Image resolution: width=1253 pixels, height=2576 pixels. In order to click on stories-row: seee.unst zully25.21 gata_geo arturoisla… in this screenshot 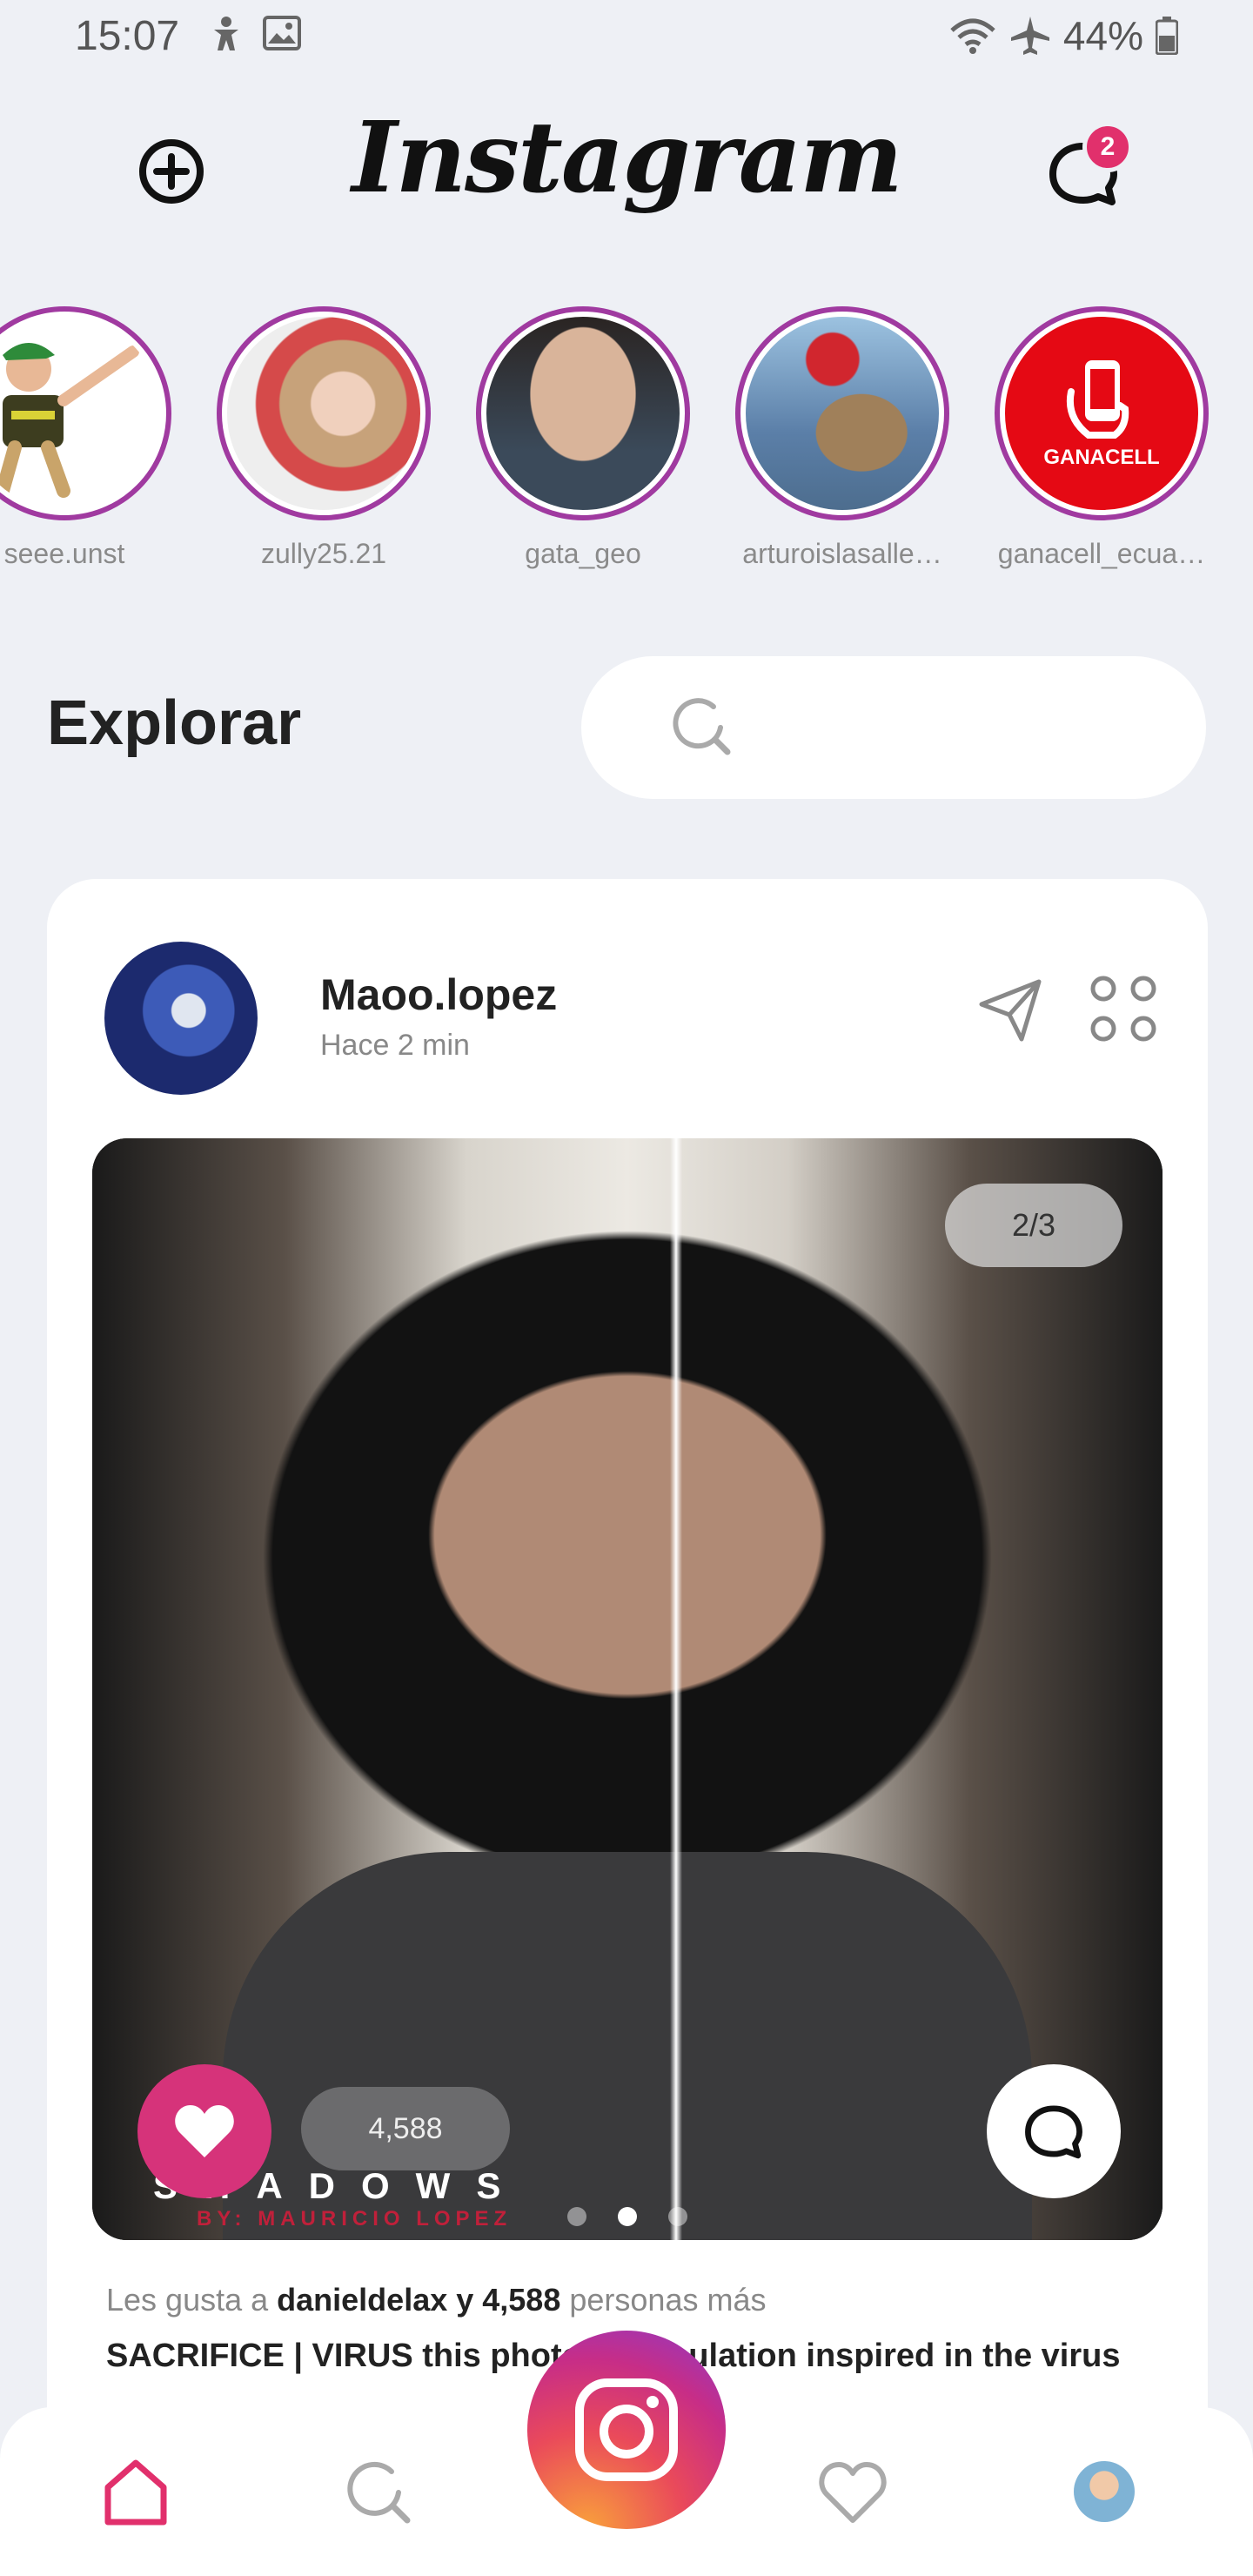, I will do `click(626, 445)`.